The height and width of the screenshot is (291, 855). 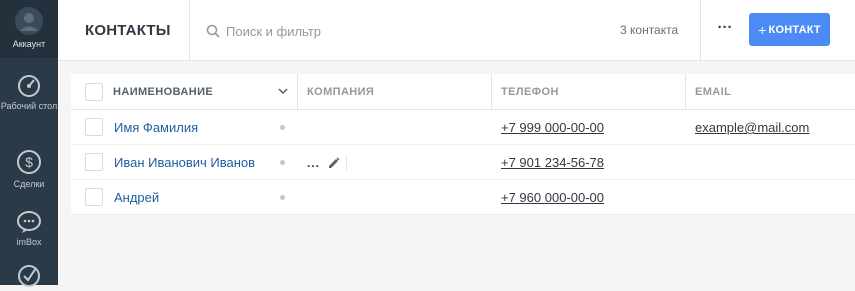 What do you see at coordinates (752, 127) in the screenshot?
I see `email-link: example@mail.com` at bounding box center [752, 127].